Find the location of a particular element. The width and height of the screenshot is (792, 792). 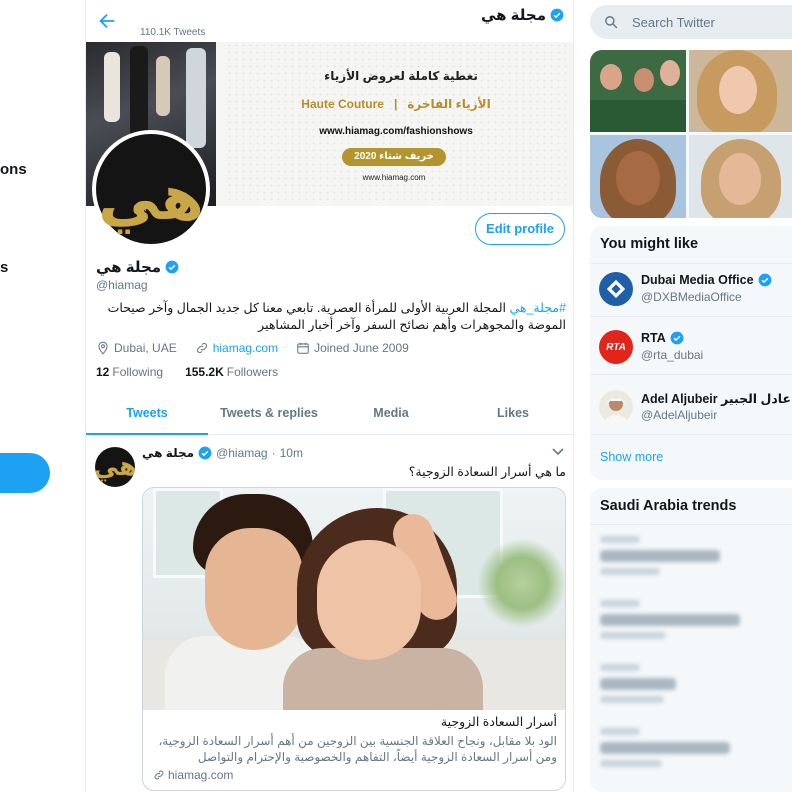

search-placeholder: Search Twitter is located at coordinates (673, 22).